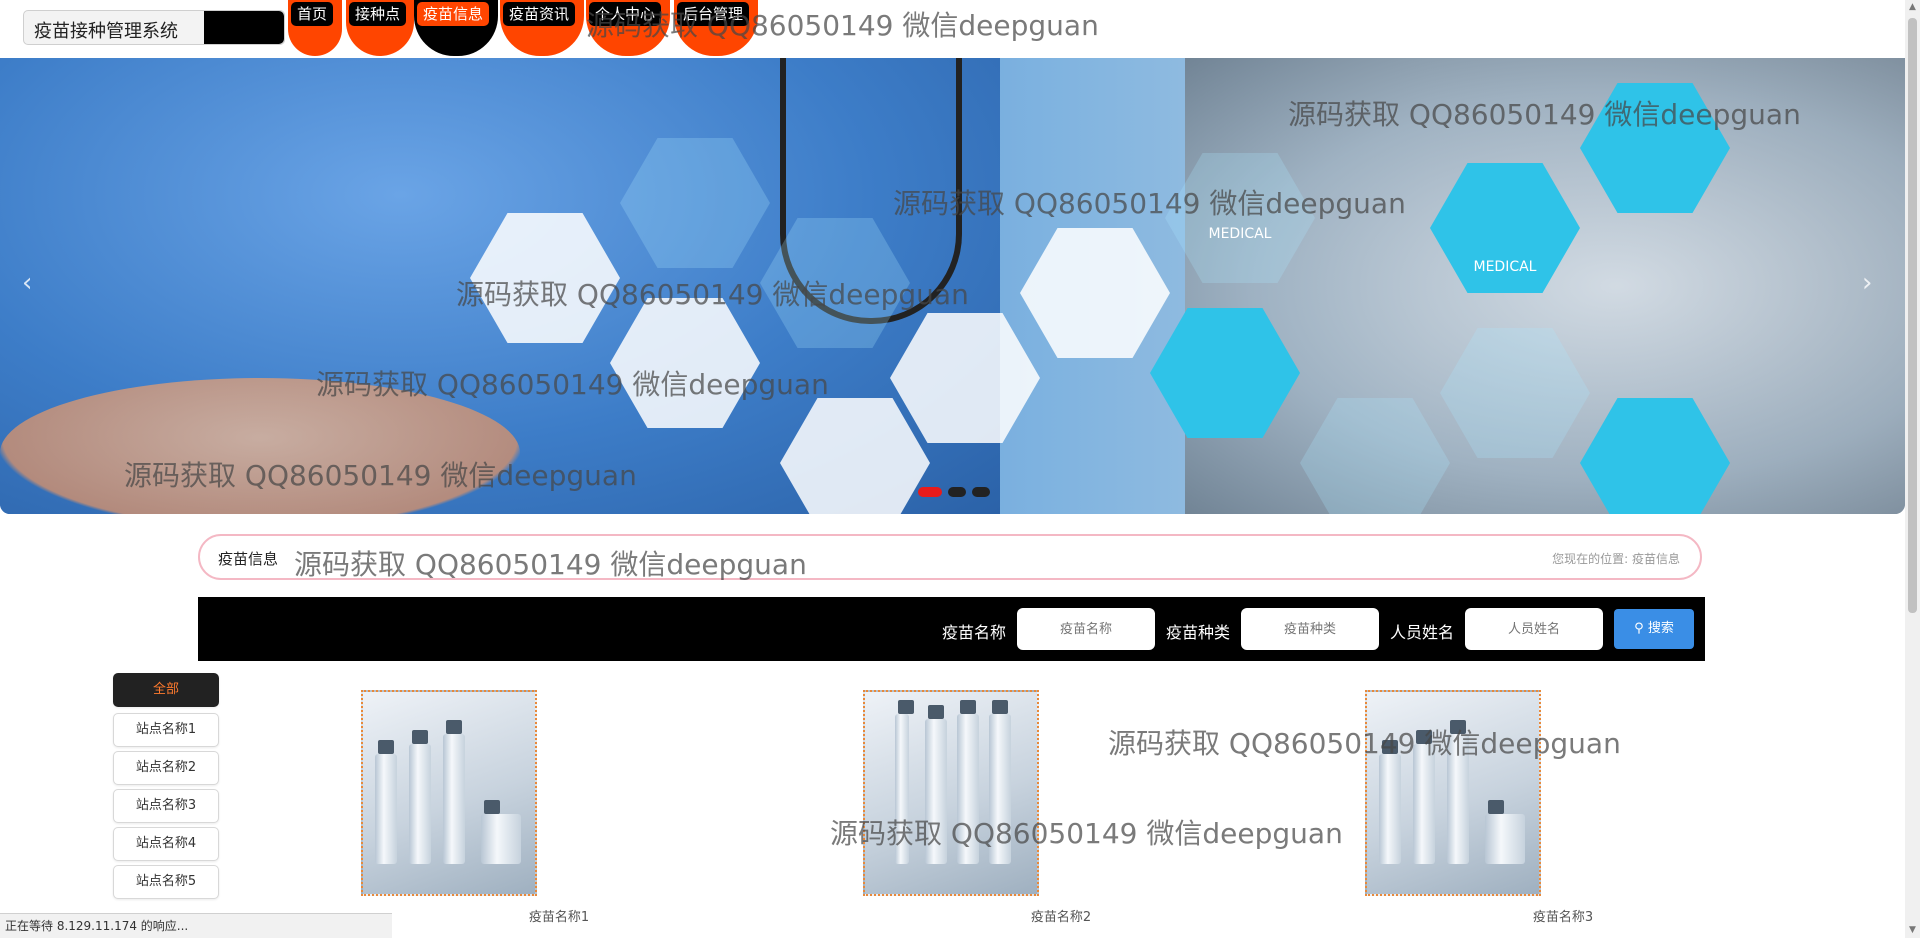 This screenshot has height=938, width=1920. Describe the element at coordinates (1912, 7) in the screenshot. I see `scroll-up-icon: ▲` at that location.